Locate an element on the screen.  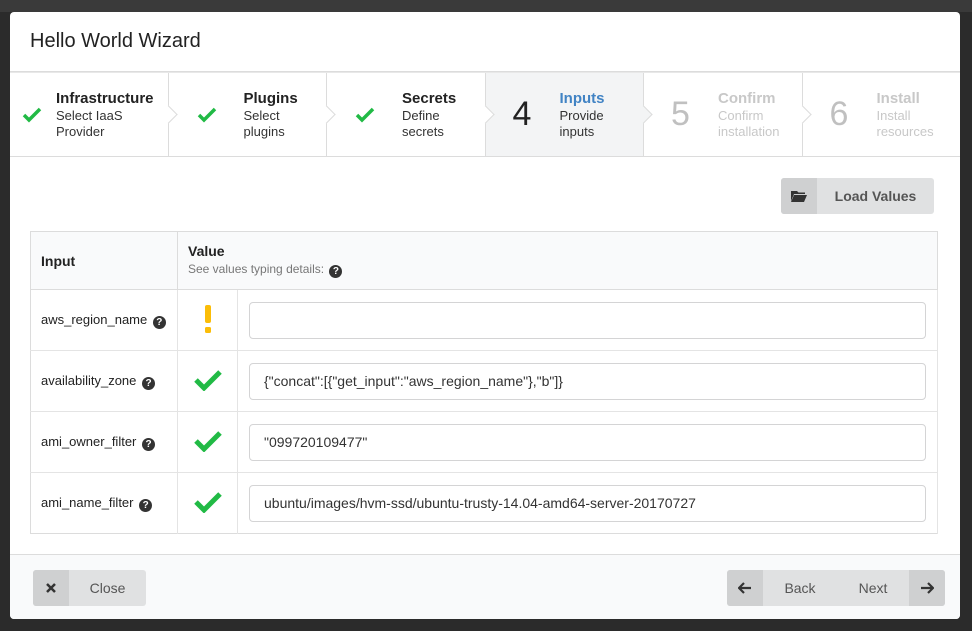
next-button: Next is located at coordinates (891, 588).